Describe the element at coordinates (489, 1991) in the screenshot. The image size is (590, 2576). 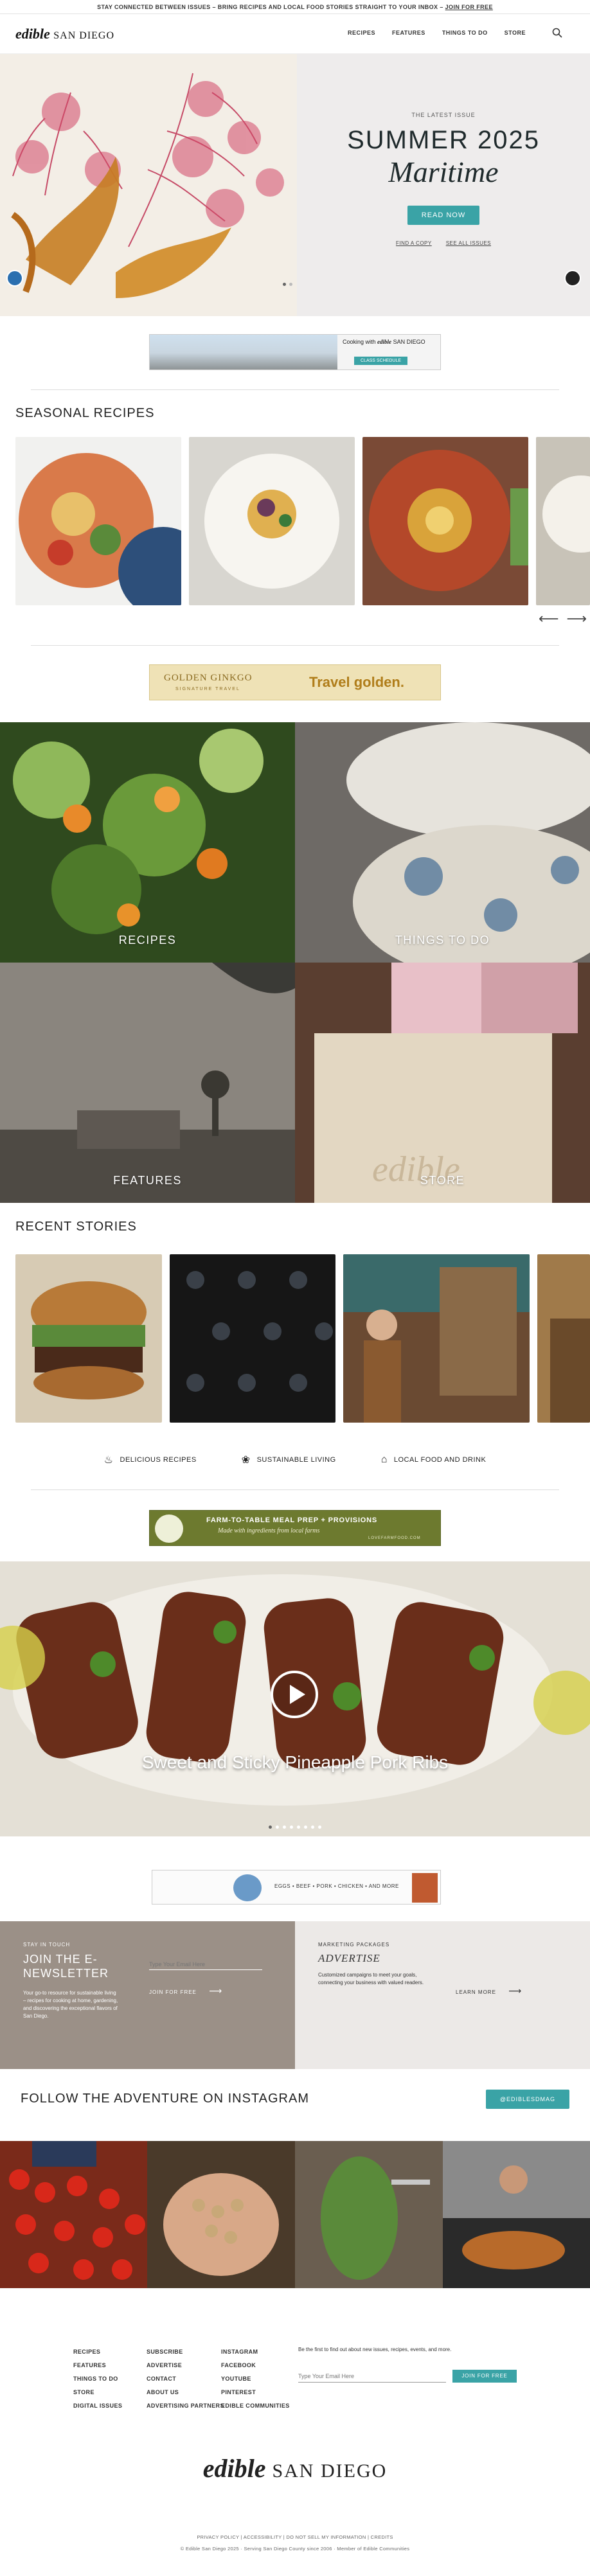
I see `learn-more-button: LEARN MORE ⟶` at that location.